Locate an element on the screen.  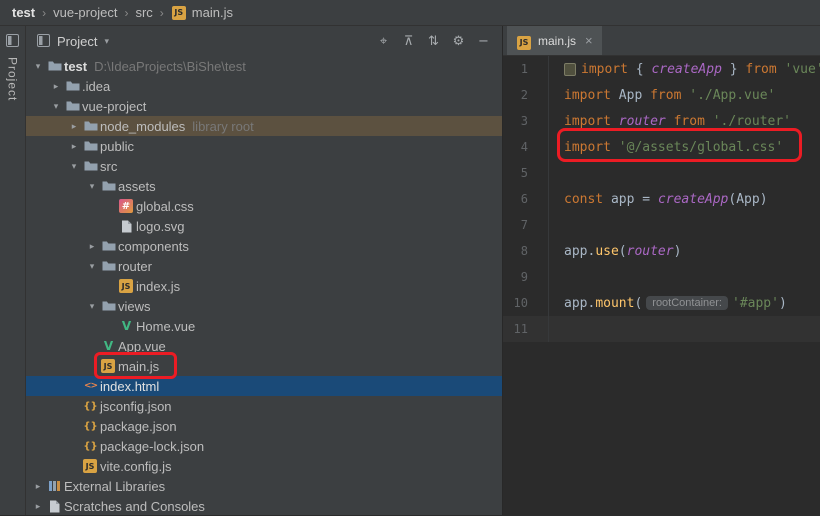
tree-item-components: ▸ components is located at coordinates (264, 246).